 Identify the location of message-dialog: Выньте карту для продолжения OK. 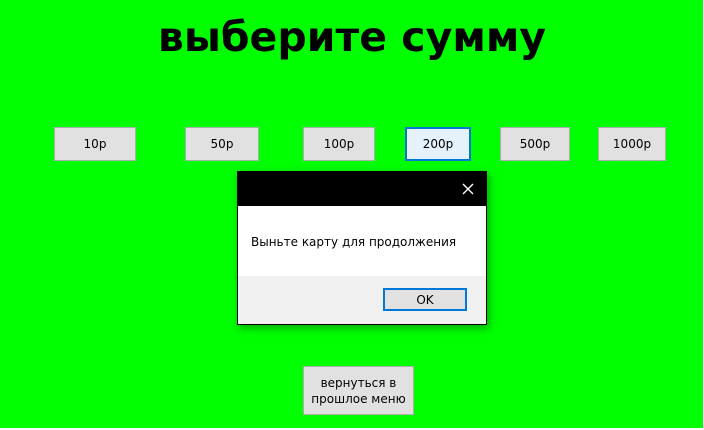
(362, 248).